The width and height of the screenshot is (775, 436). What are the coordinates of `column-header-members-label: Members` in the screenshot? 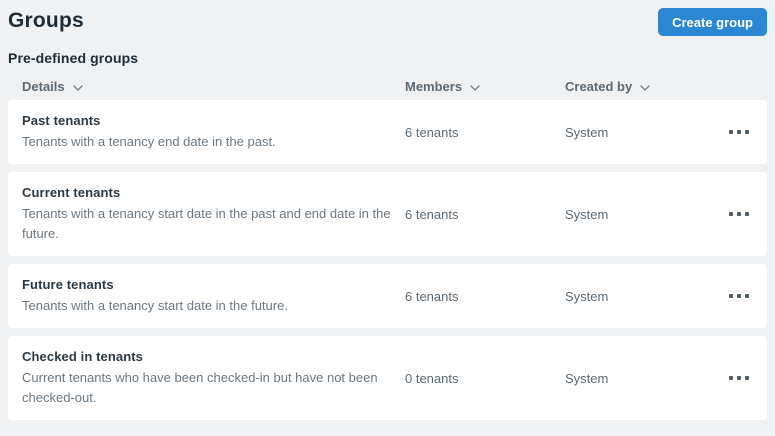 It's located at (434, 86).